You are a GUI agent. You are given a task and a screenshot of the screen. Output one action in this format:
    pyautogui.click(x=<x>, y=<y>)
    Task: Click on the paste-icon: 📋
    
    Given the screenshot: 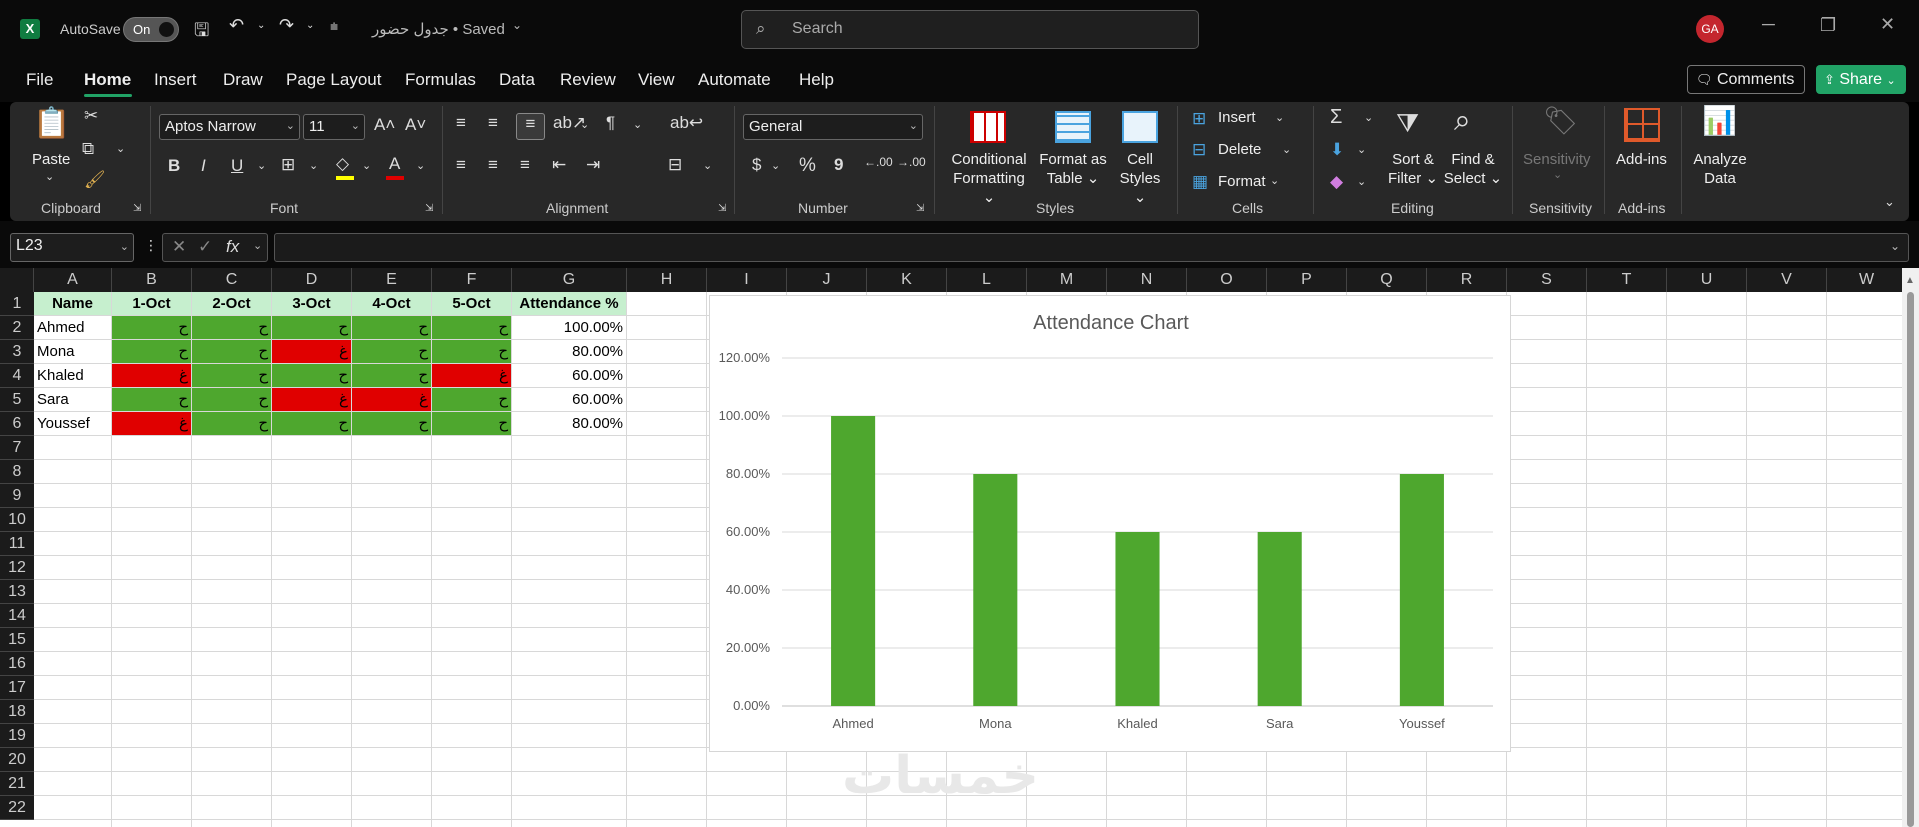 What is the action you would take?
    pyautogui.click(x=51, y=127)
    